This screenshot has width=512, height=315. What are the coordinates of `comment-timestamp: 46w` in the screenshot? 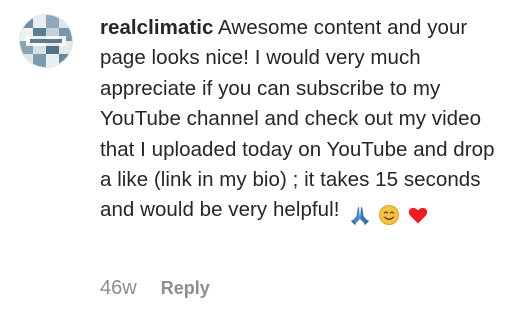 It's located at (118, 288).